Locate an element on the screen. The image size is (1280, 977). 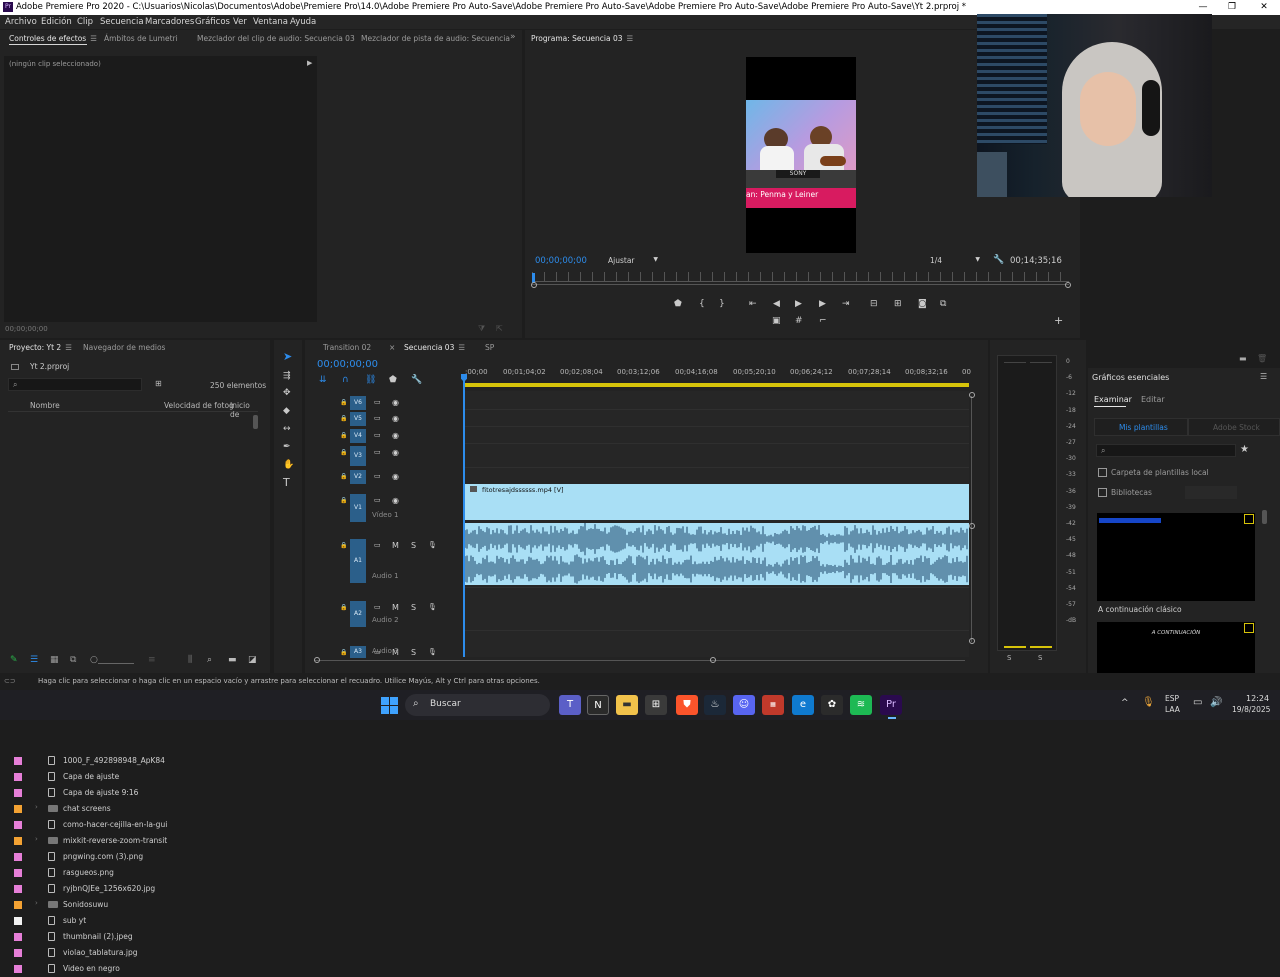
template-thumb-2: A CONTINUACIÓN is located at coordinates (1176, 647).